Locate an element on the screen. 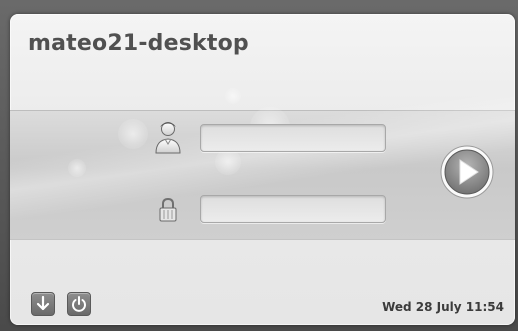 The image size is (518, 331). username-field is located at coordinates (293, 138).